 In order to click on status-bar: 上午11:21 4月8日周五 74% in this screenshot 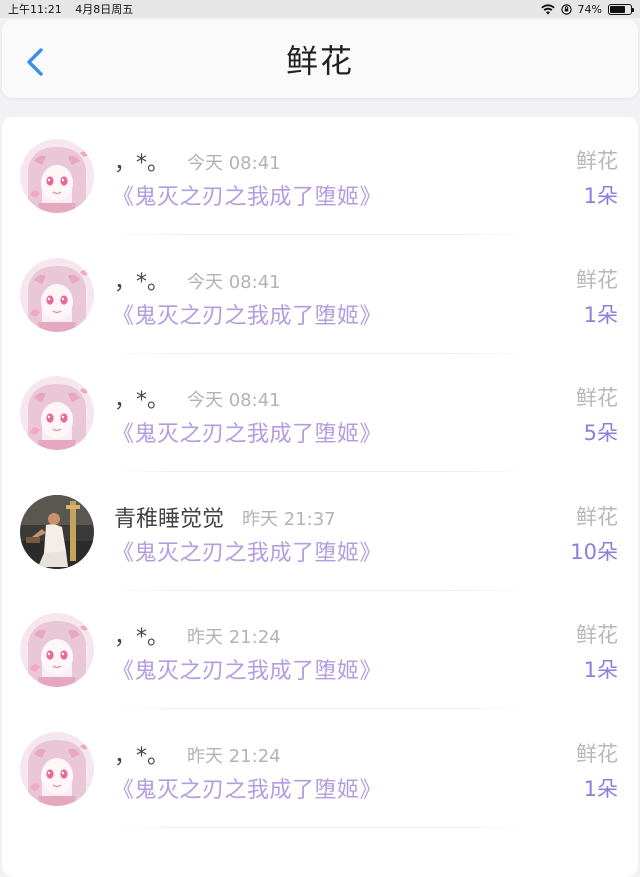, I will do `click(320, 9)`.